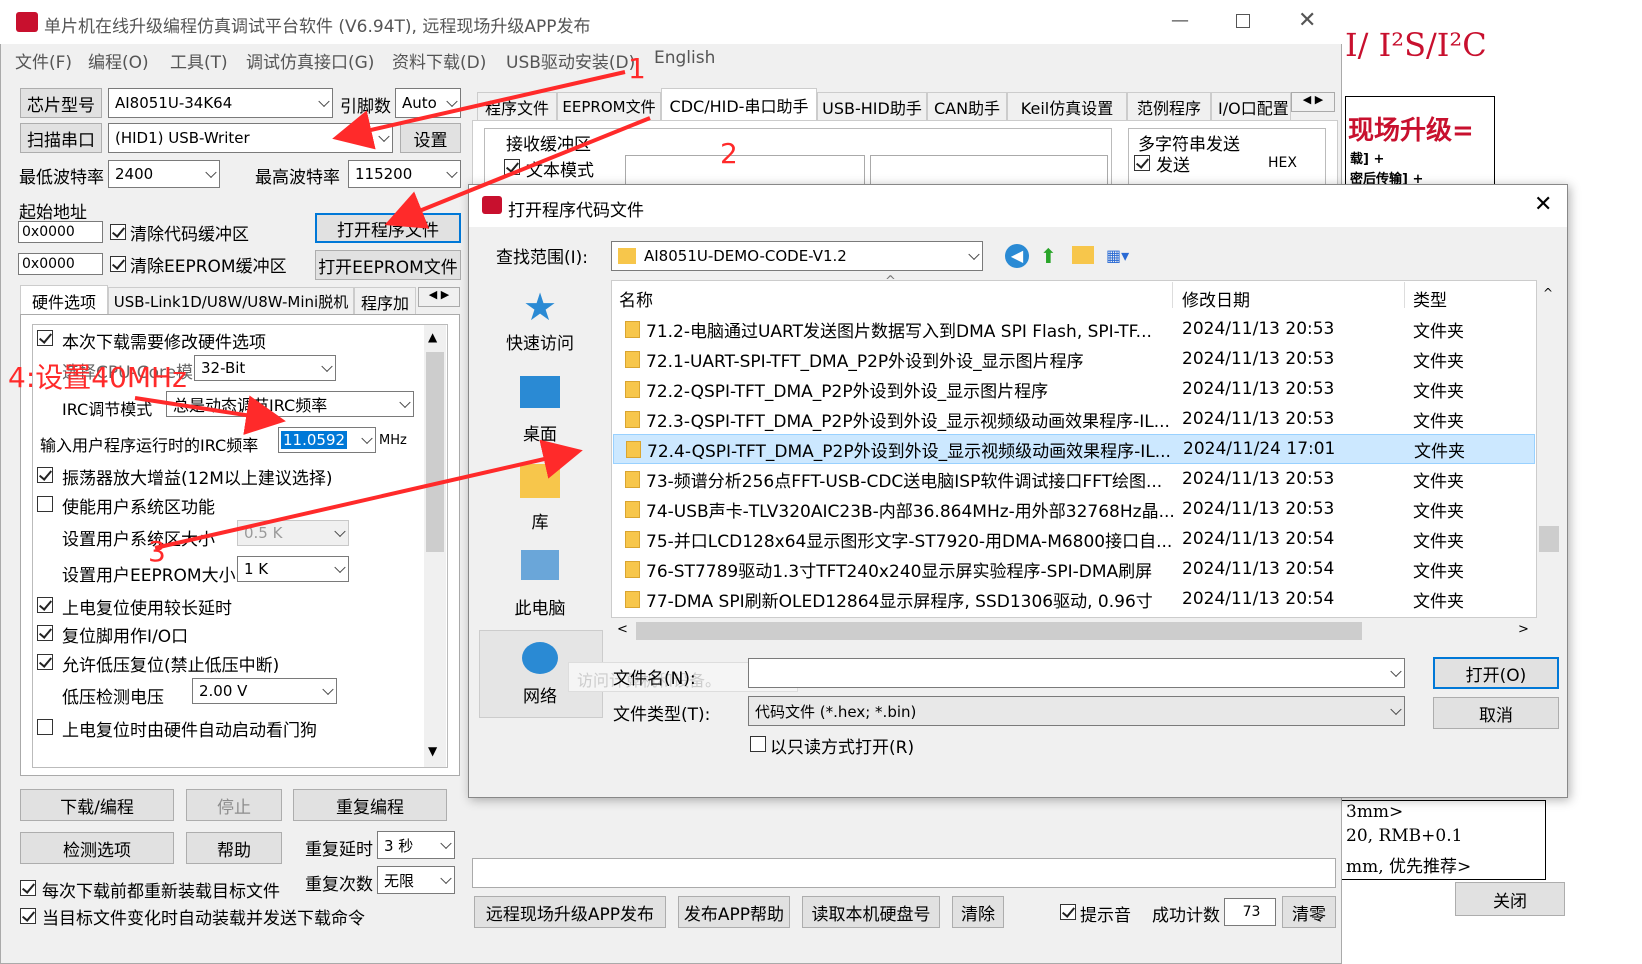  I want to click on tab-eeprom-file: EEPROM文件, so click(609, 106).